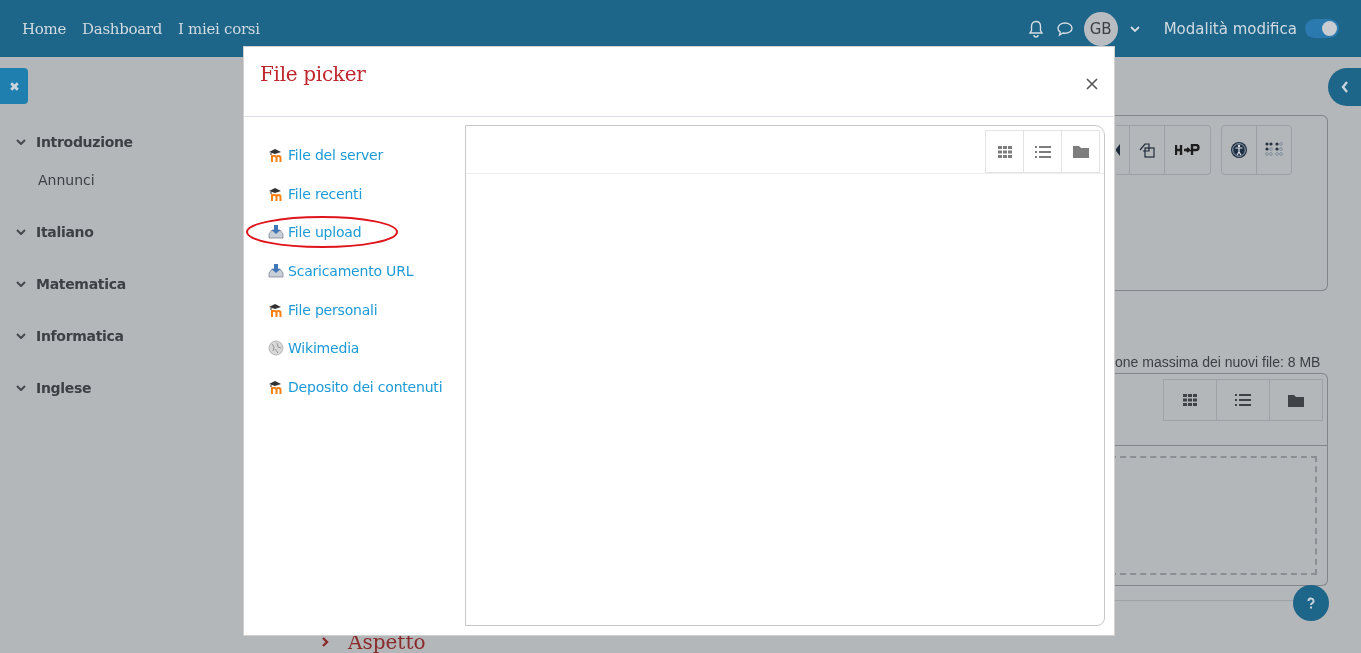 Image resolution: width=1361 pixels, height=653 pixels. I want to click on repository-link: Wikimedia, so click(324, 348).